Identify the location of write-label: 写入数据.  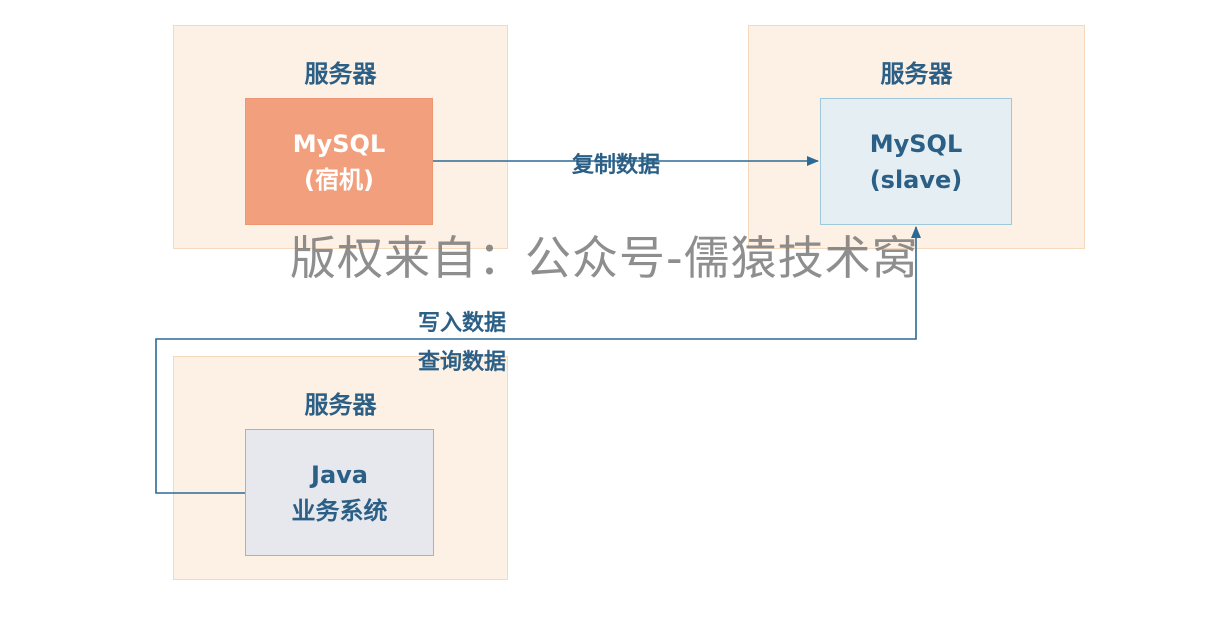
(462, 323).